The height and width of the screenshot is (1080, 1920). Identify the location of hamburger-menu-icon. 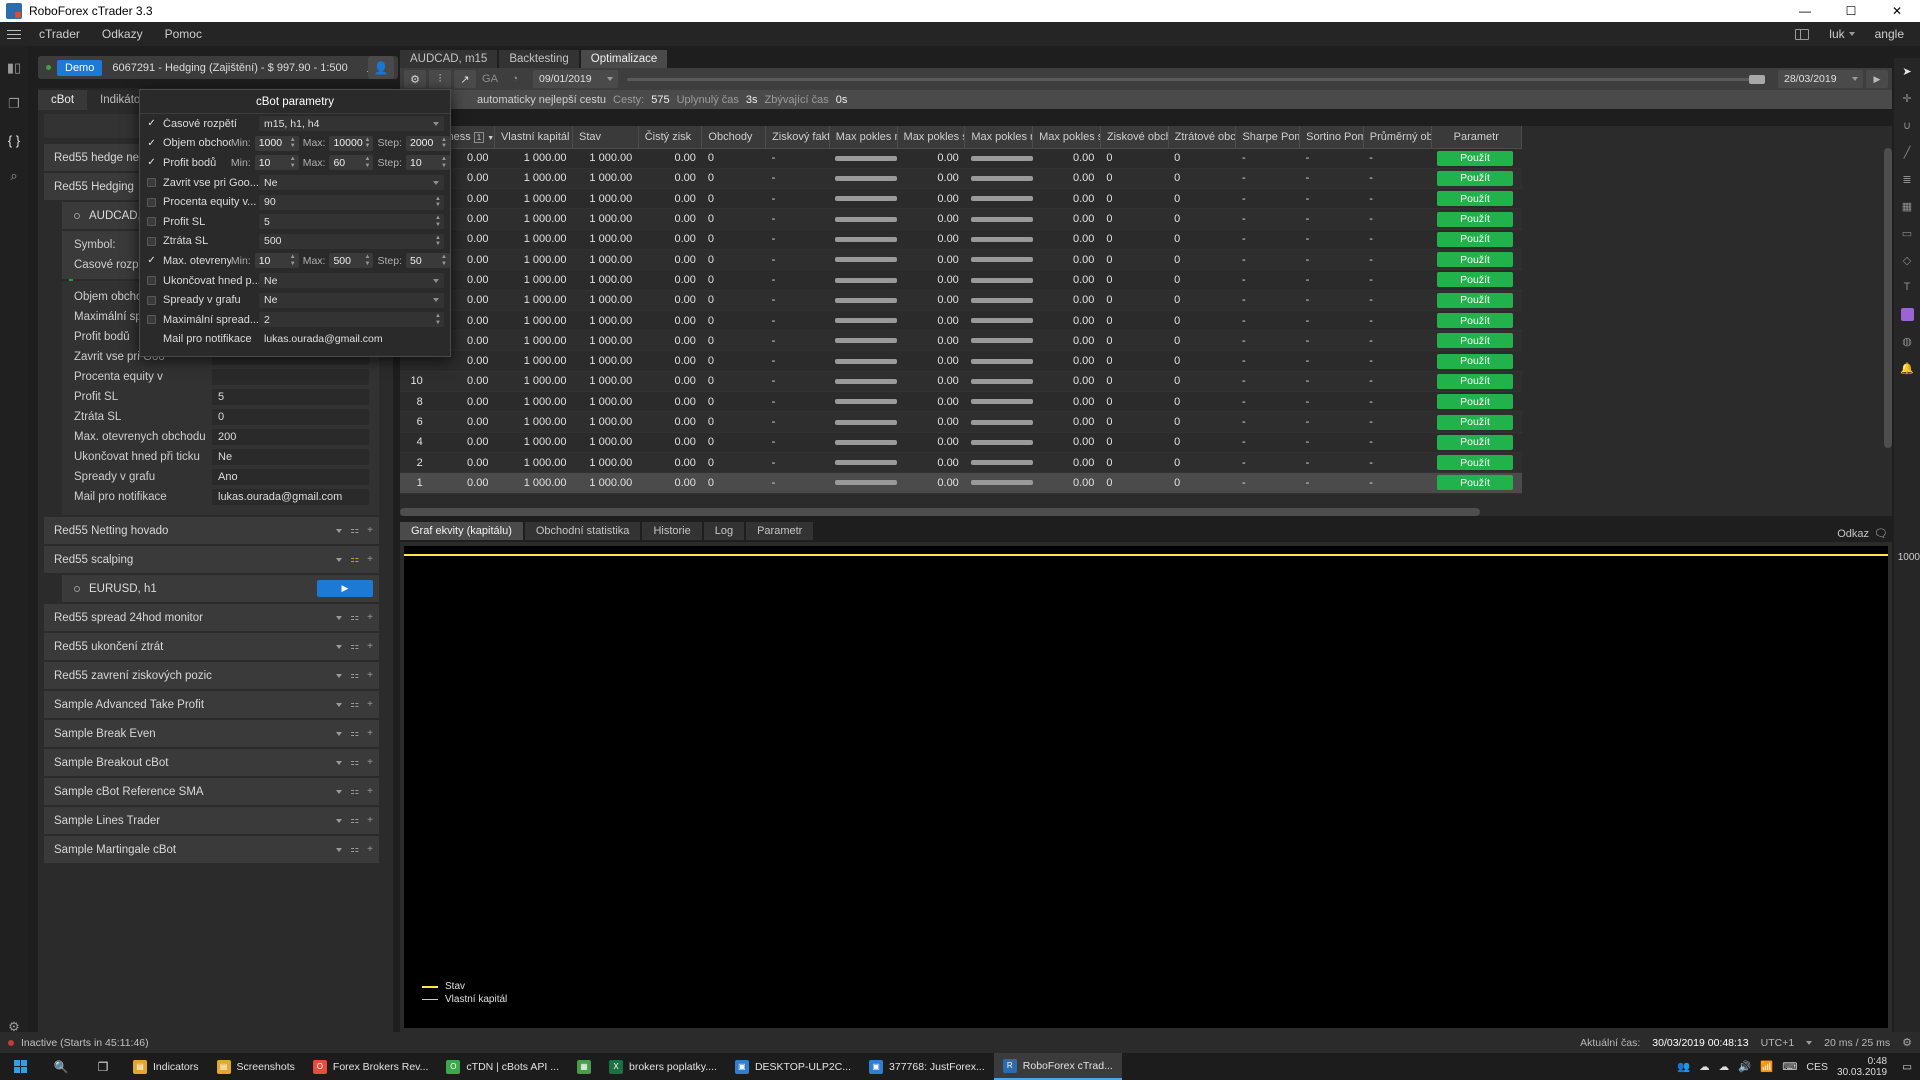
(14, 34).